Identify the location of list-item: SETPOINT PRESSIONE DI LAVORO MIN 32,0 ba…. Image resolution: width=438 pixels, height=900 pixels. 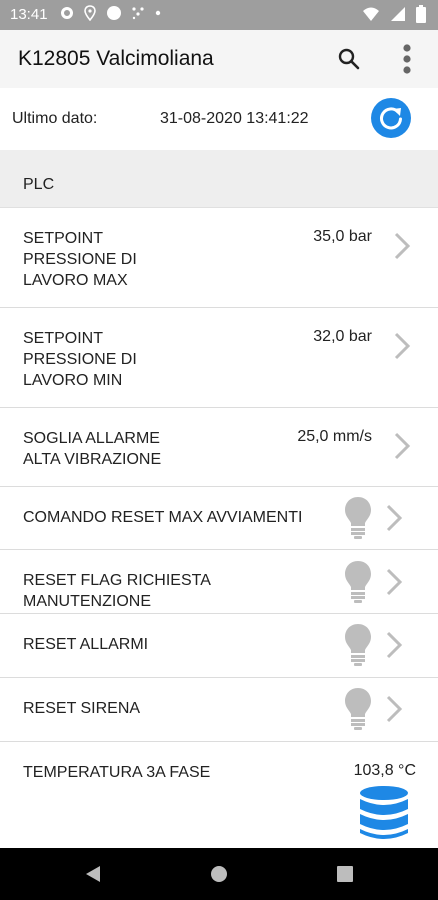
(219, 358).